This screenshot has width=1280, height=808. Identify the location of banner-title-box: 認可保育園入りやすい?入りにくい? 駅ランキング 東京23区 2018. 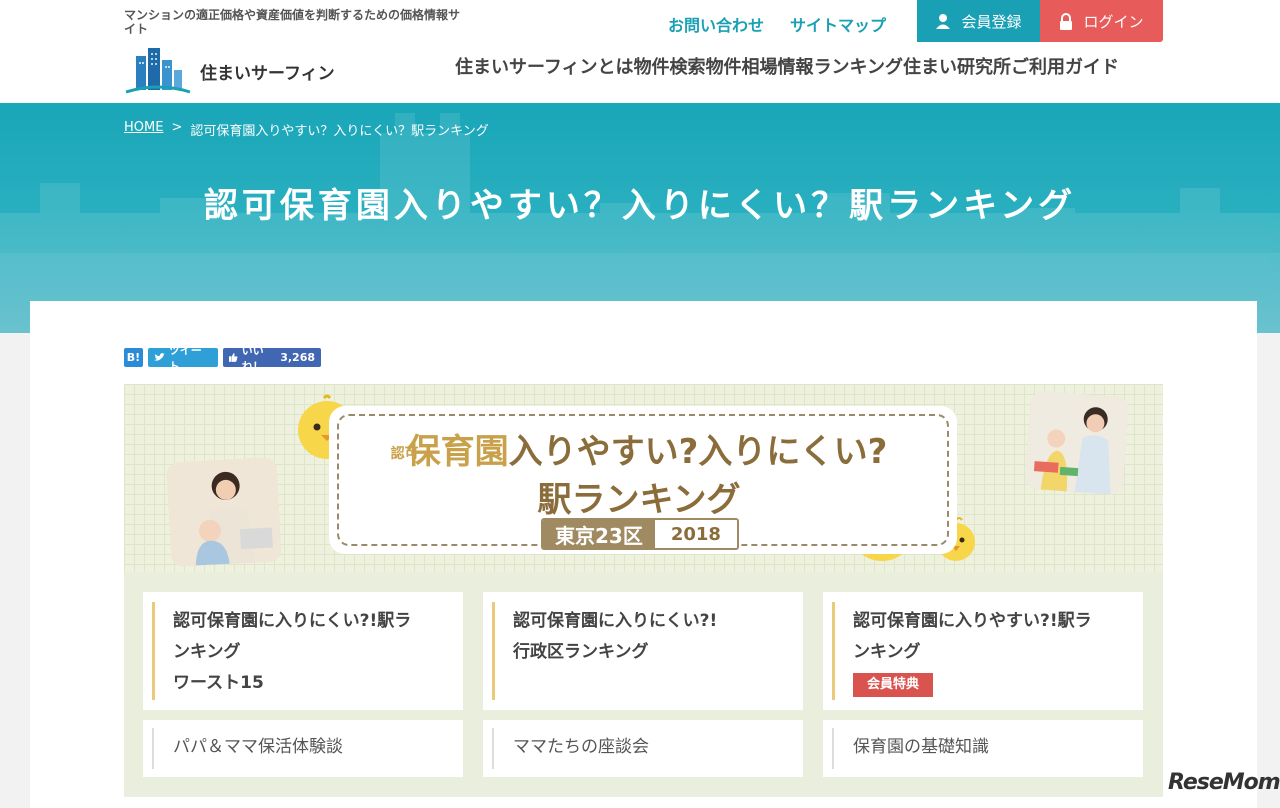
(643, 480).